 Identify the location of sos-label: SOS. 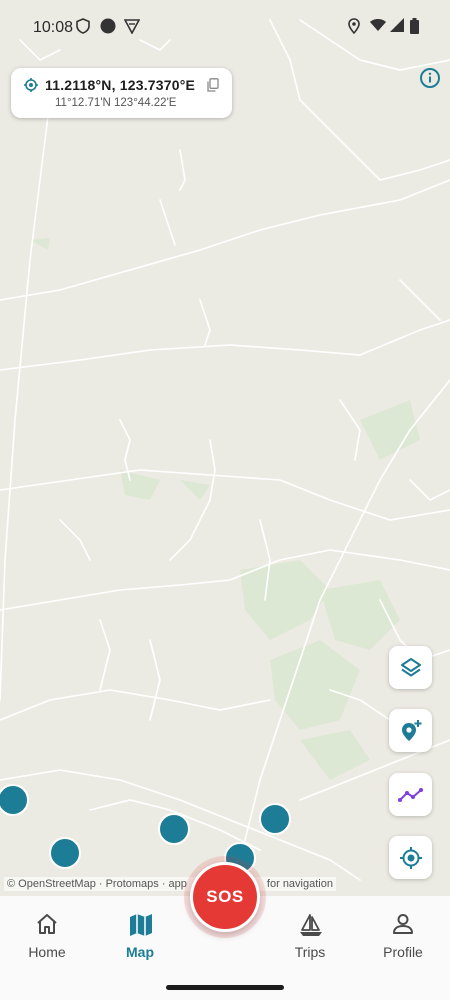
(225, 896).